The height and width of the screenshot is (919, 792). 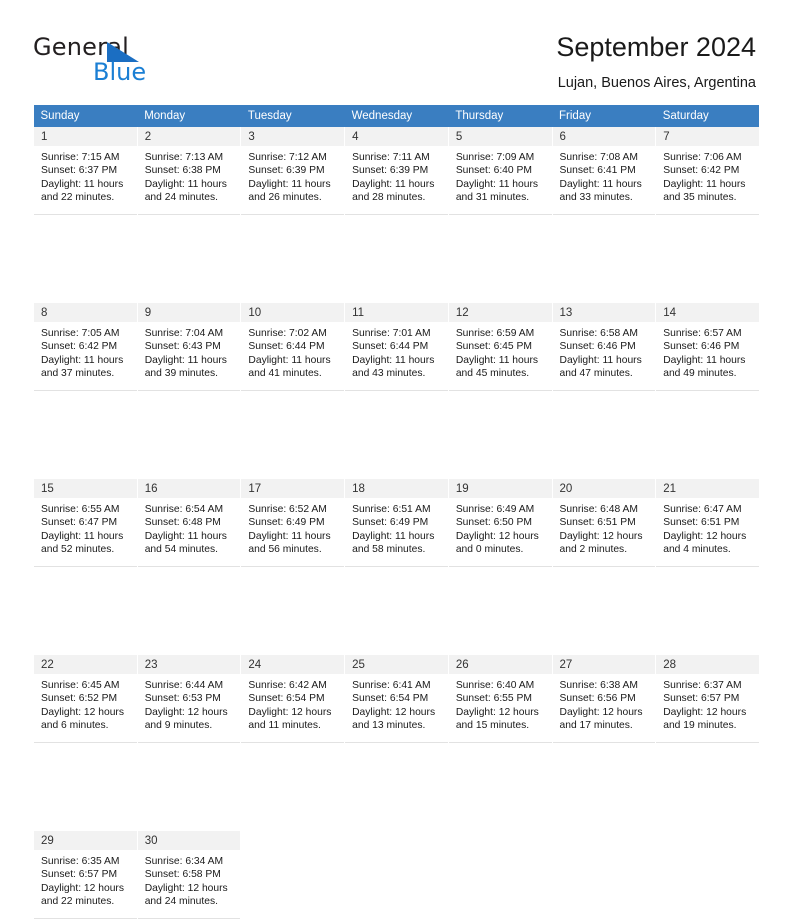 I want to click on day-number: 11, so click(x=396, y=312).